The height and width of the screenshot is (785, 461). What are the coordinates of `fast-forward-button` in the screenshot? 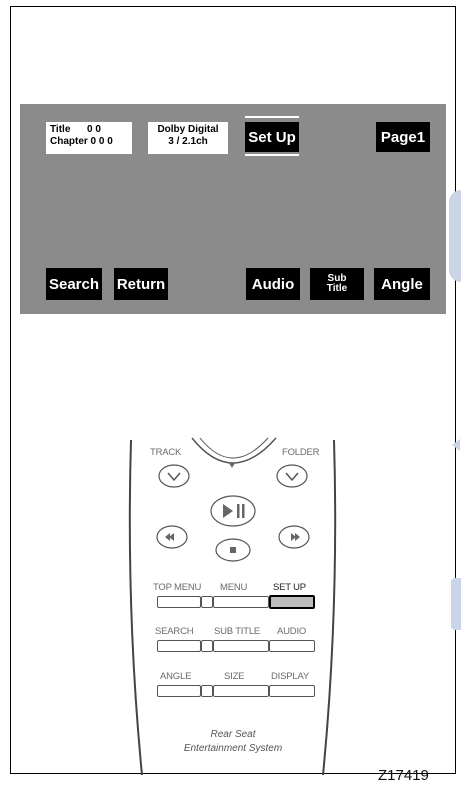 It's located at (294, 537).